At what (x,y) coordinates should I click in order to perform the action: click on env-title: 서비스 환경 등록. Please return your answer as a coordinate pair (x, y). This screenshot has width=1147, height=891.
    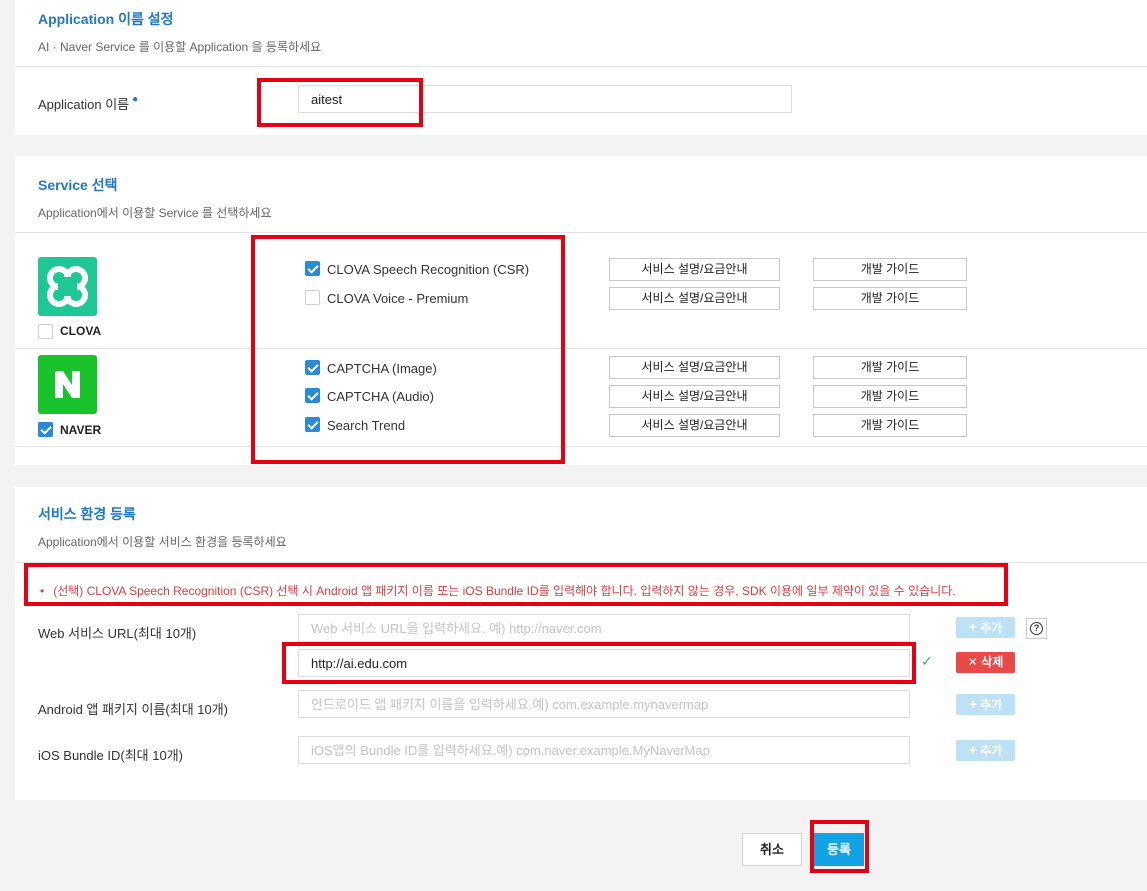
    Looking at the image, I should click on (87, 514).